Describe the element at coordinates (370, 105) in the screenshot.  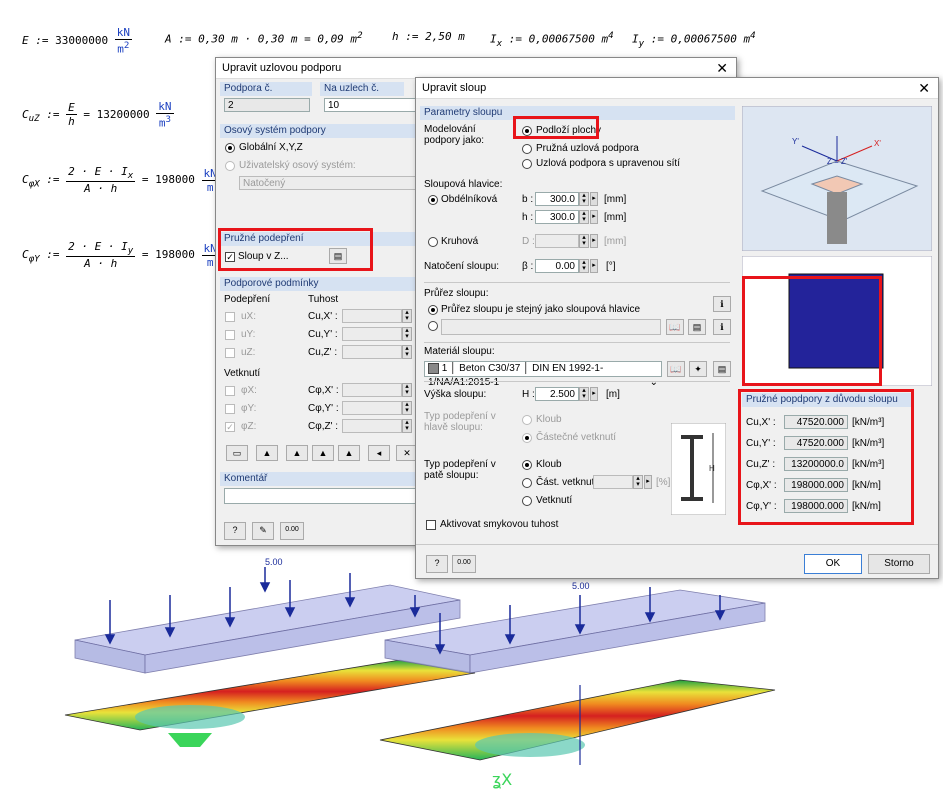
I see `nodes-field: 10` at that location.